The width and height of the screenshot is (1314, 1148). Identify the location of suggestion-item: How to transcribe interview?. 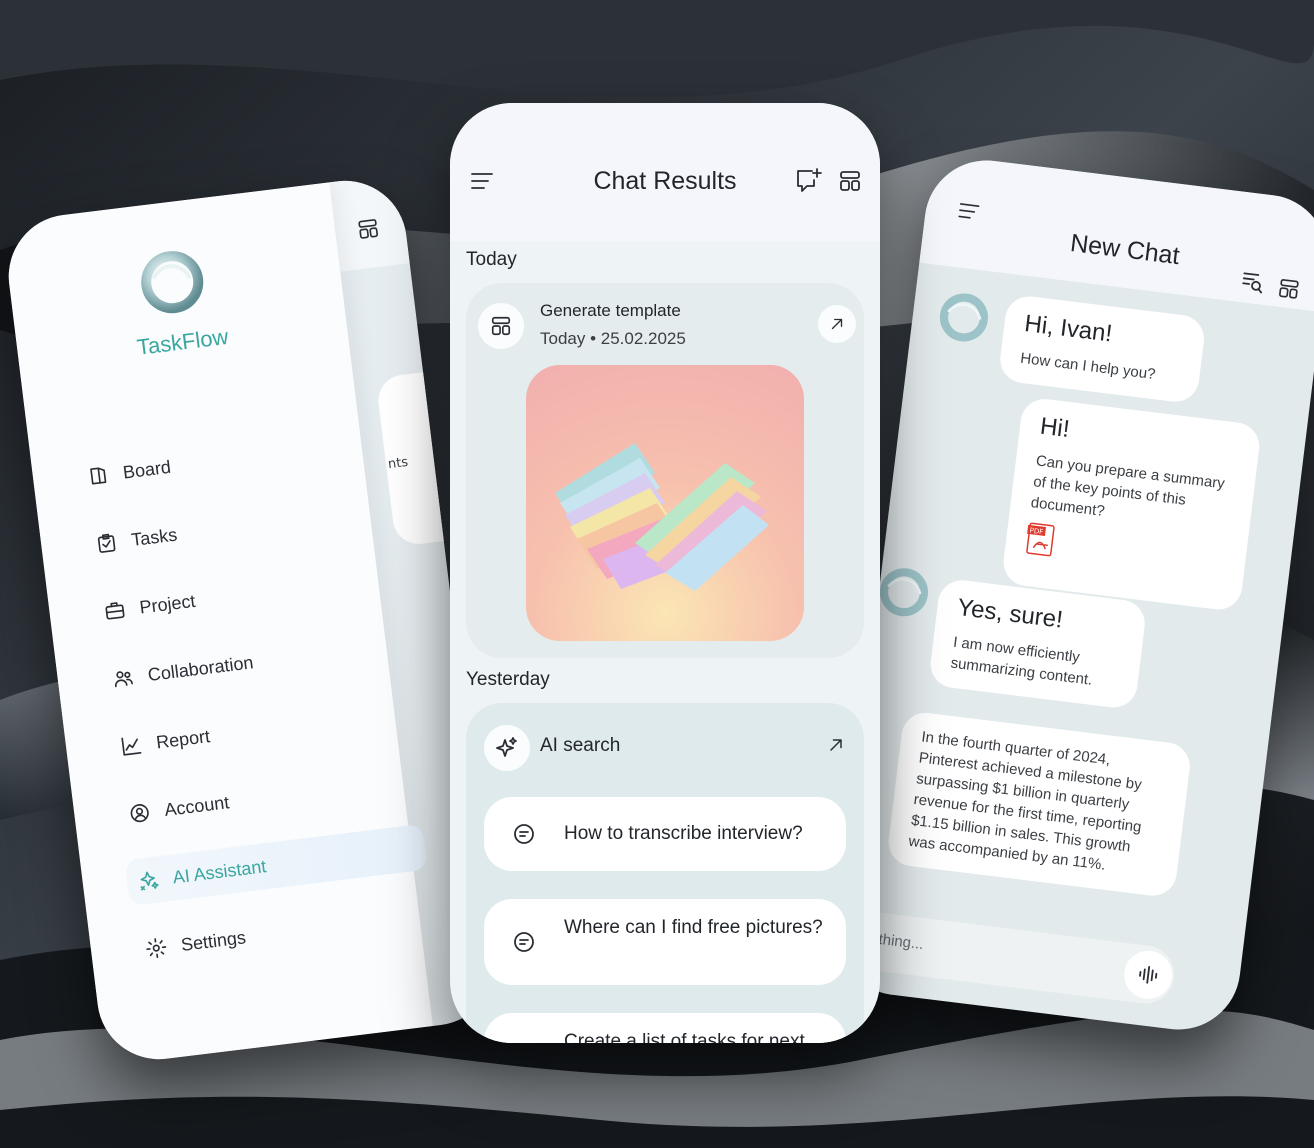
(665, 834).